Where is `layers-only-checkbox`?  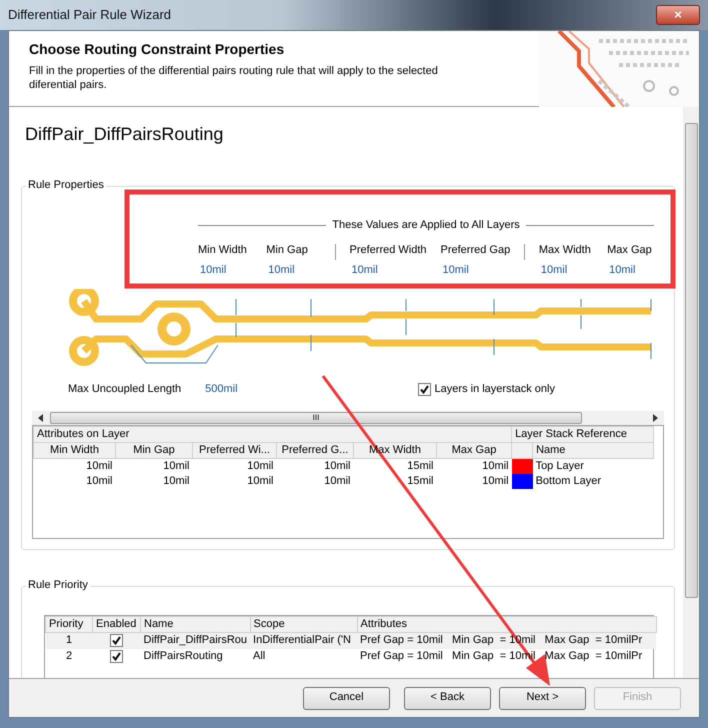
layers-only-checkbox is located at coordinates (424, 390).